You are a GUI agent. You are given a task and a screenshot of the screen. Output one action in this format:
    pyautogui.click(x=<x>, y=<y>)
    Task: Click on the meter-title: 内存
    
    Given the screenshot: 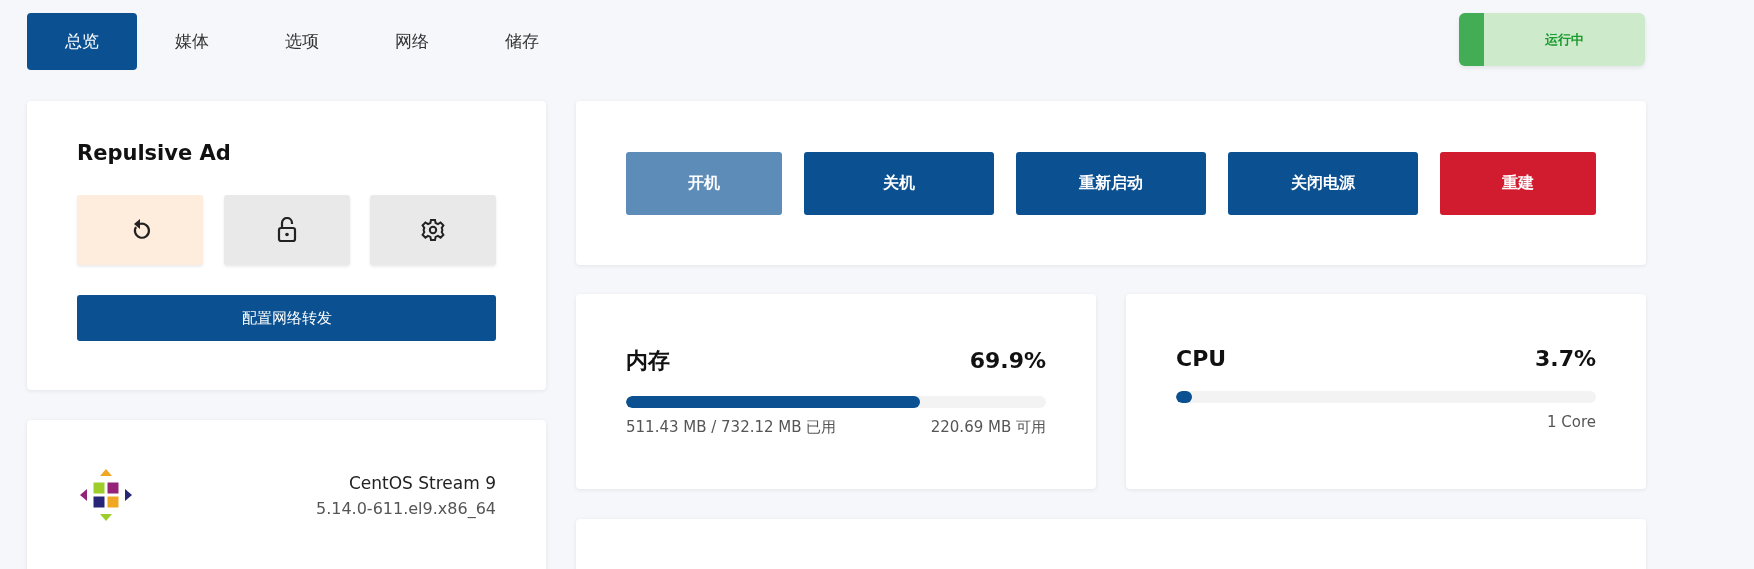 What is the action you would take?
    pyautogui.click(x=648, y=361)
    